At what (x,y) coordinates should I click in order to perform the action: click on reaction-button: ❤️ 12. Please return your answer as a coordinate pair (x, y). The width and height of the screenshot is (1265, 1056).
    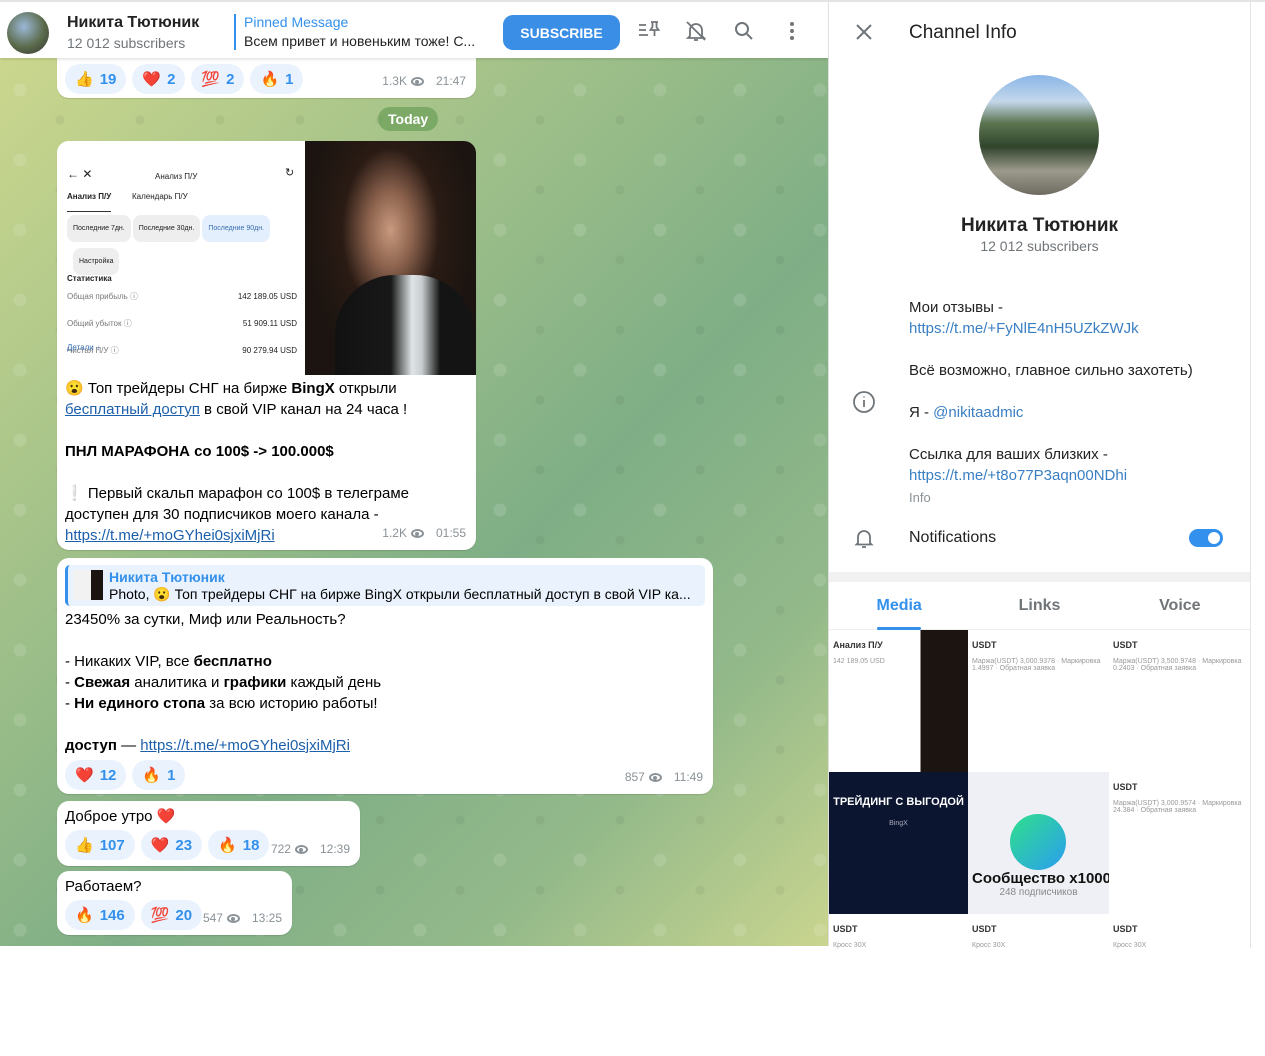
    Looking at the image, I should click on (96, 775).